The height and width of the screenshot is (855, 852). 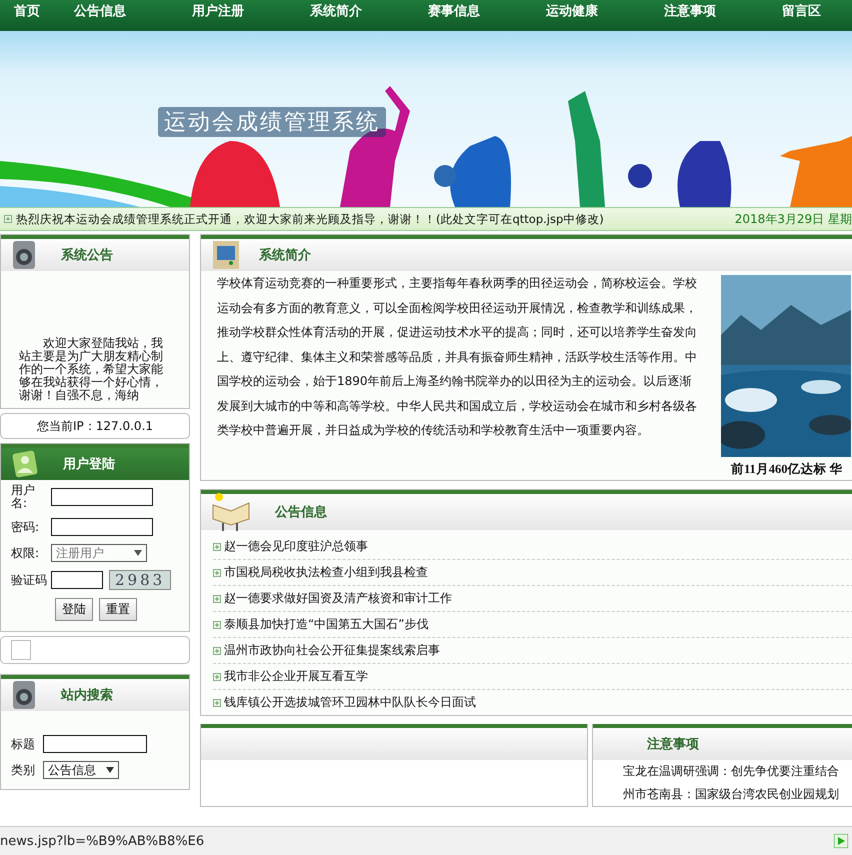 I want to click on nav-link: 首页, so click(x=27, y=10).